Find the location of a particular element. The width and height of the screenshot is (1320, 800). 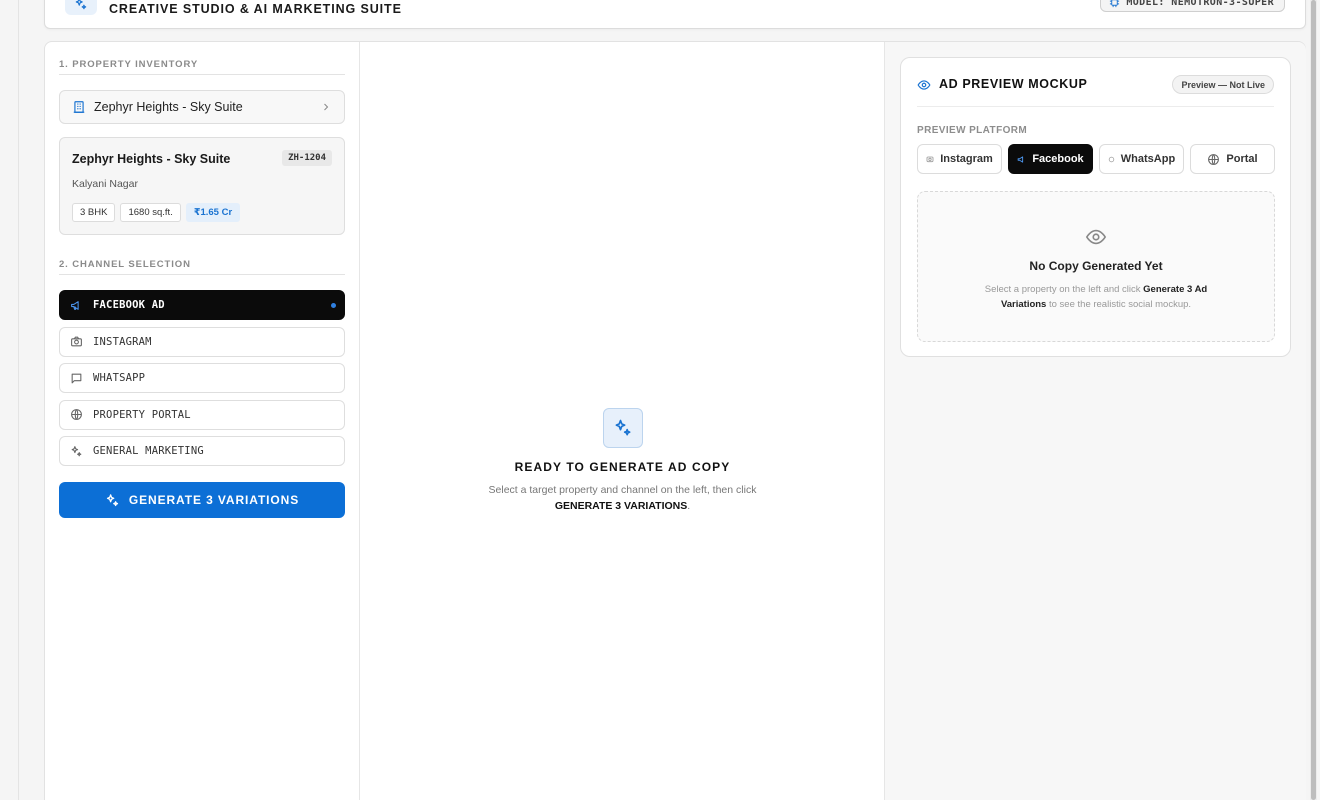

preview-title: AD PREVIEW MOCKUP is located at coordinates (1013, 84).